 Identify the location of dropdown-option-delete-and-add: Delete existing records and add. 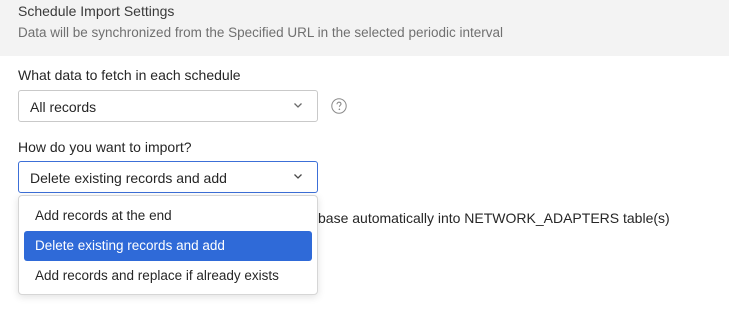
(168, 246).